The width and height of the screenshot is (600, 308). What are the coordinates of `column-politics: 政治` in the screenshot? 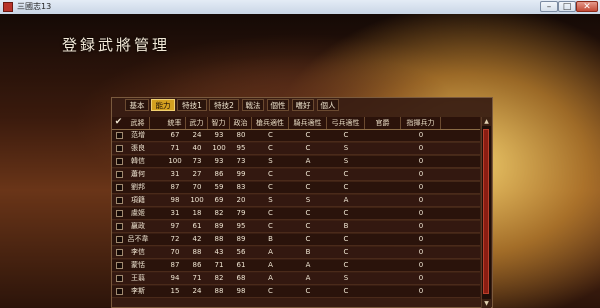 It's located at (241, 123).